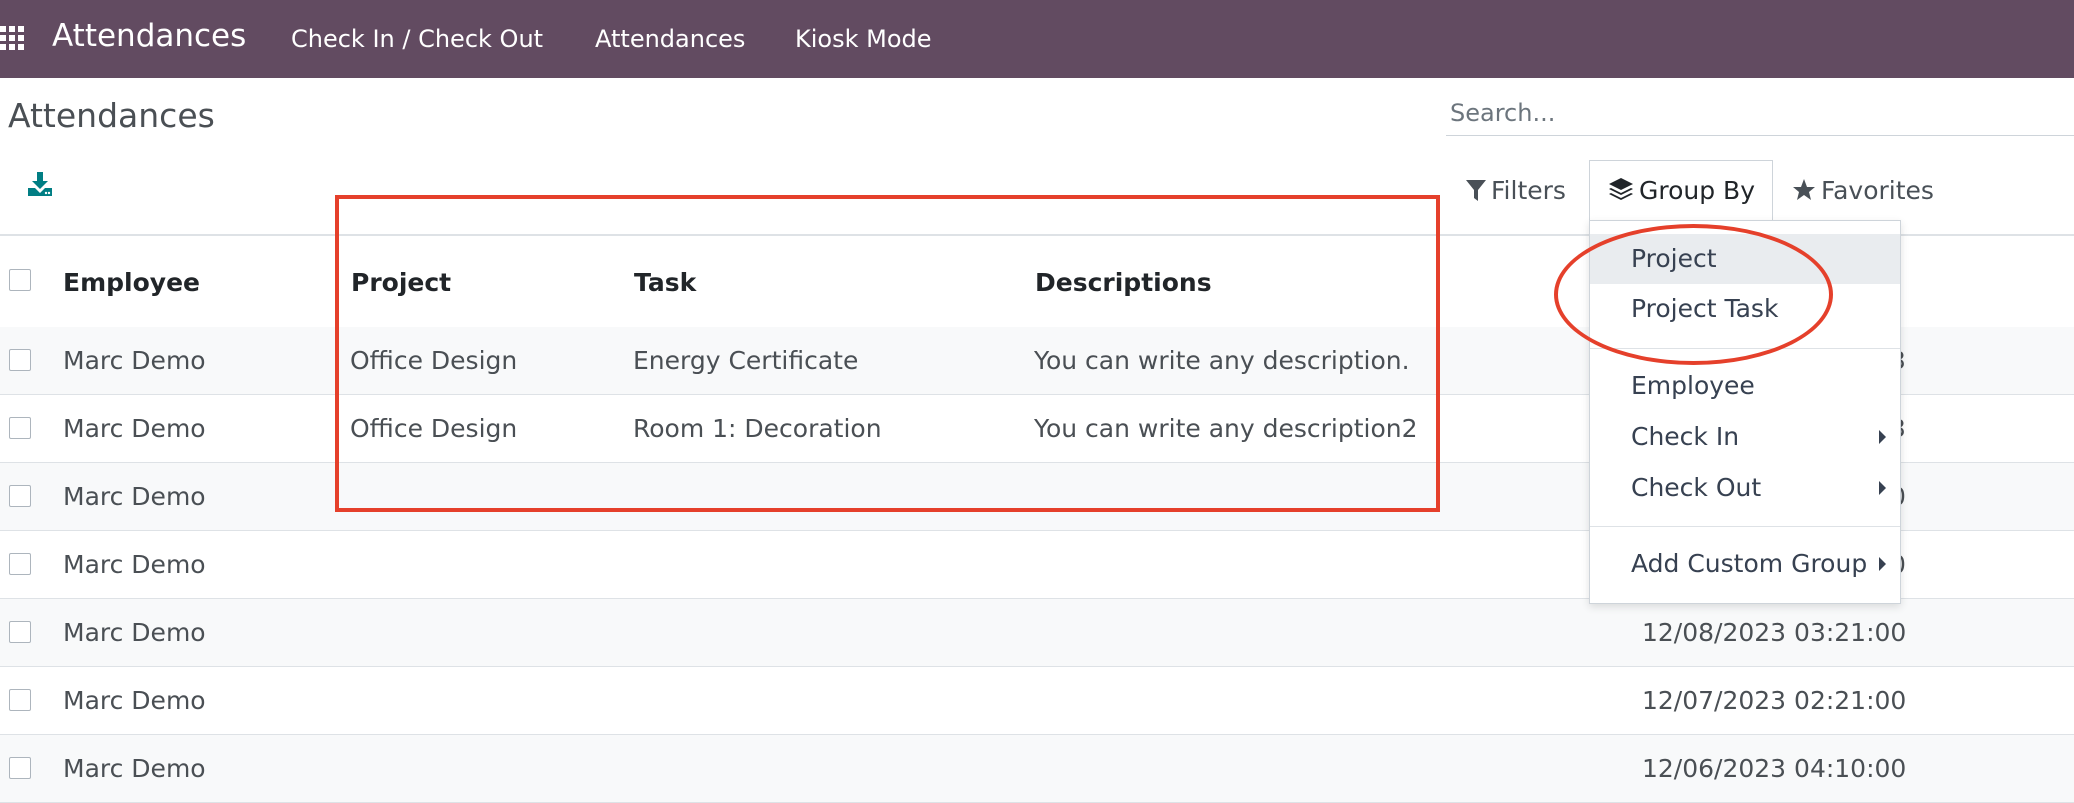 The height and width of the screenshot is (803, 2074). I want to click on add-custom-group: Add Custom Group, so click(1745, 564).